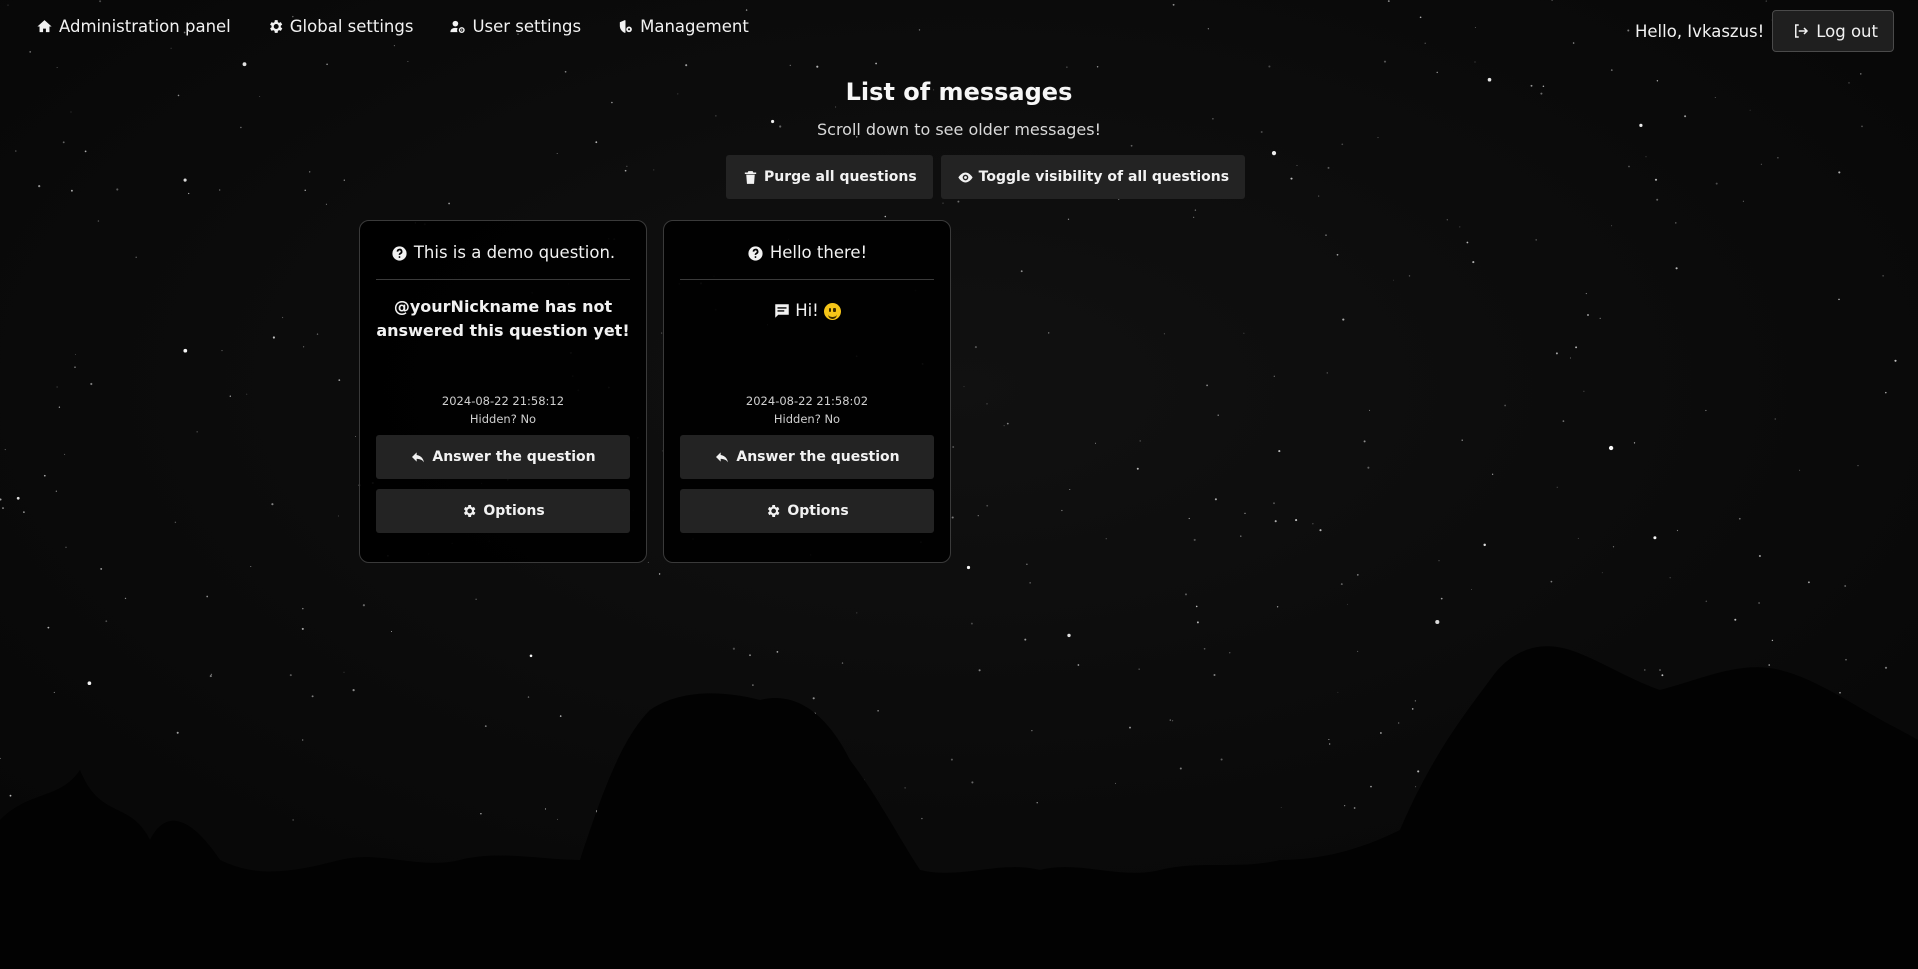  Describe the element at coordinates (145, 26) in the screenshot. I see `nav-link-label: Administration panel` at that location.